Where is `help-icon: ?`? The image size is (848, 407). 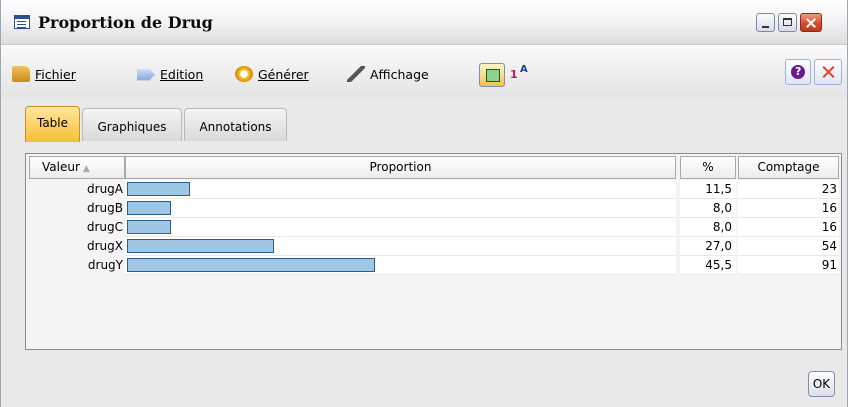 help-icon: ? is located at coordinates (798, 71).